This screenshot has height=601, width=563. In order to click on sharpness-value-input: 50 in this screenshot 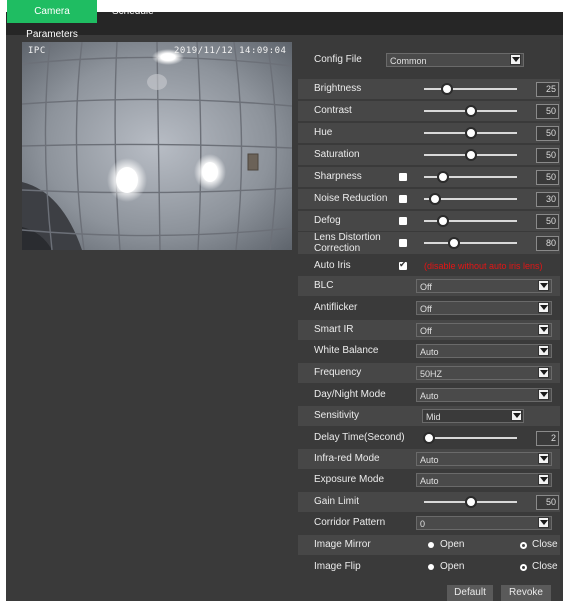, I will do `click(547, 177)`.